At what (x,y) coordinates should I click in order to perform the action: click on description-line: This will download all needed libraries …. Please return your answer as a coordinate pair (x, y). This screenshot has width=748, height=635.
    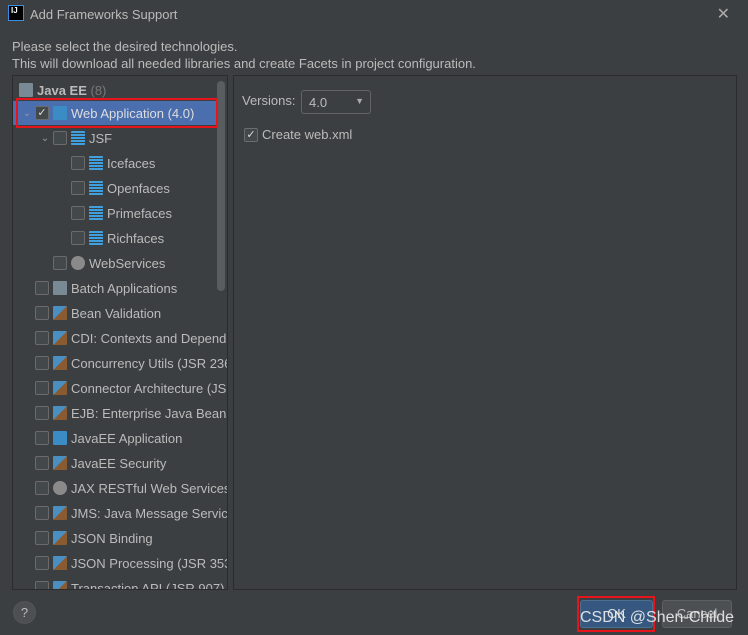
    Looking at the image, I should click on (244, 63).